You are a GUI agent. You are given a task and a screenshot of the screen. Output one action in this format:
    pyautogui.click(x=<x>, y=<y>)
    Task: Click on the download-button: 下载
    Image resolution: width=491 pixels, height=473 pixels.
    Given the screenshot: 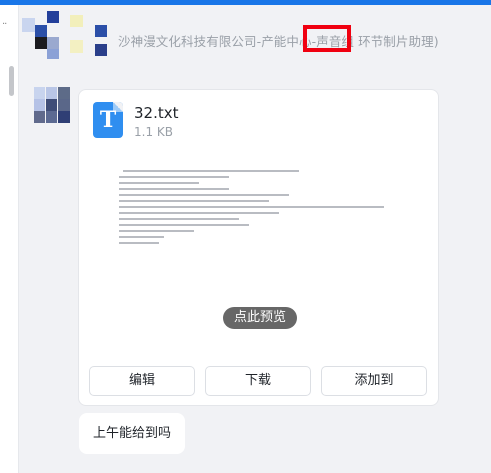 What is the action you would take?
    pyautogui.click(x=258, y=381)
    